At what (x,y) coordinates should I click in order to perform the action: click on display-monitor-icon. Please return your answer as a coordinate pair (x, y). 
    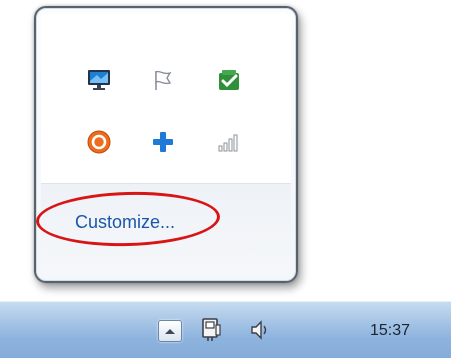
    Looking at the image, I should click on (99, 80).